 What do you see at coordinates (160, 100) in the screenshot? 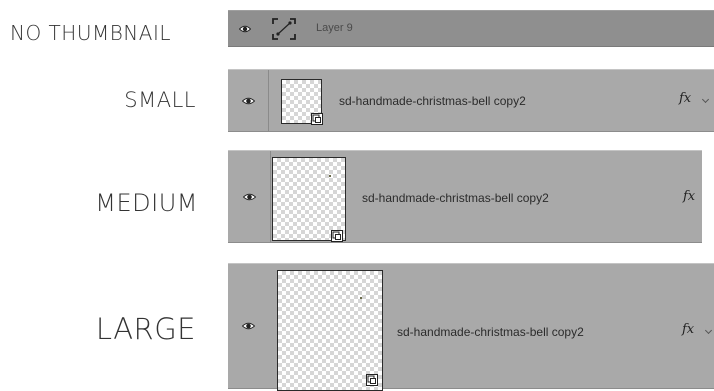
I see `size-label-small: SMALL` at bounding box center [160, 100].